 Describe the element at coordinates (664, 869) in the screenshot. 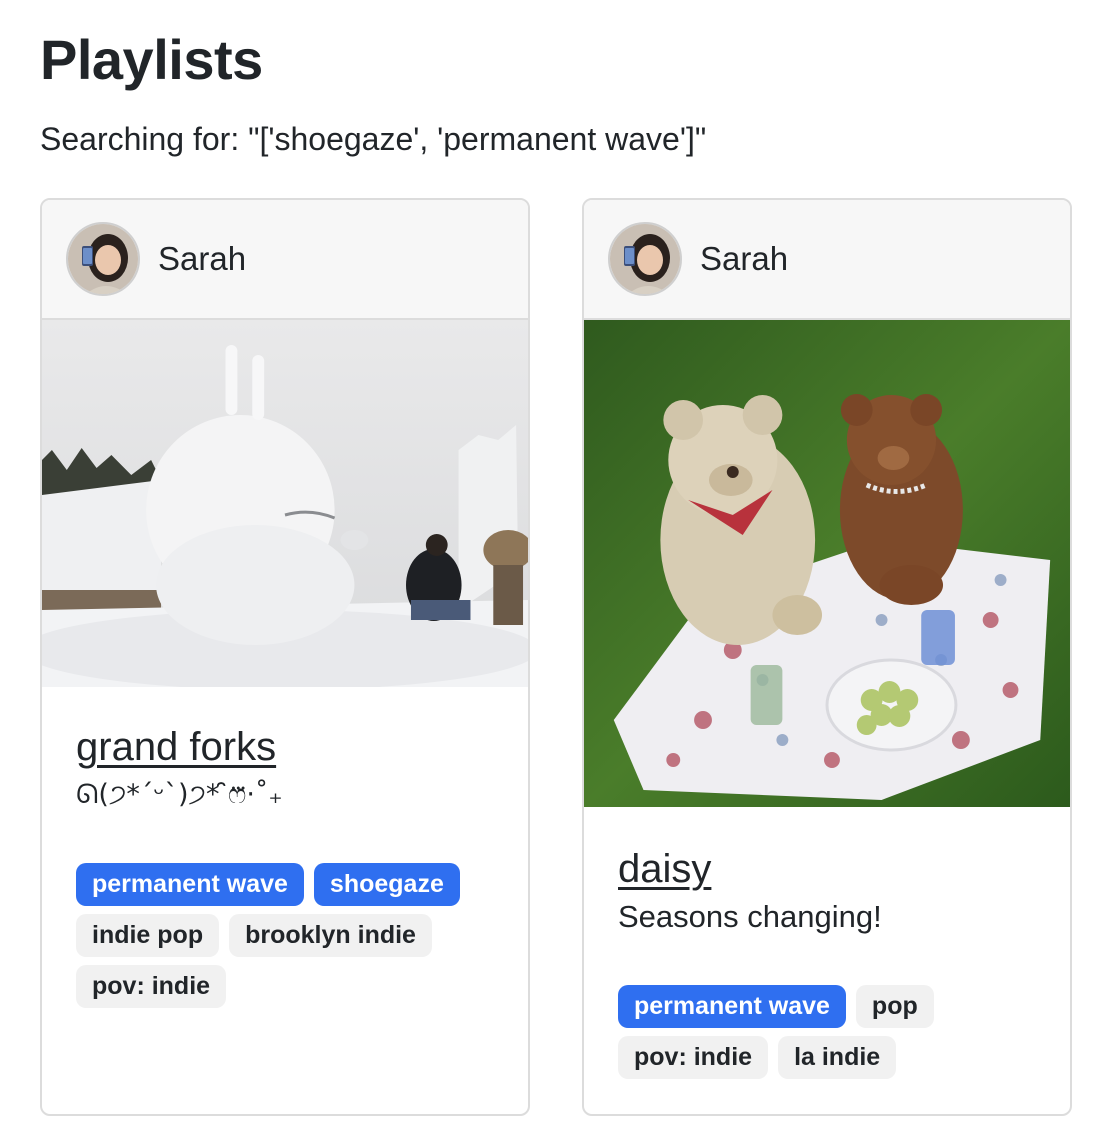

I see `playlist-title-link: daisy` at that location.